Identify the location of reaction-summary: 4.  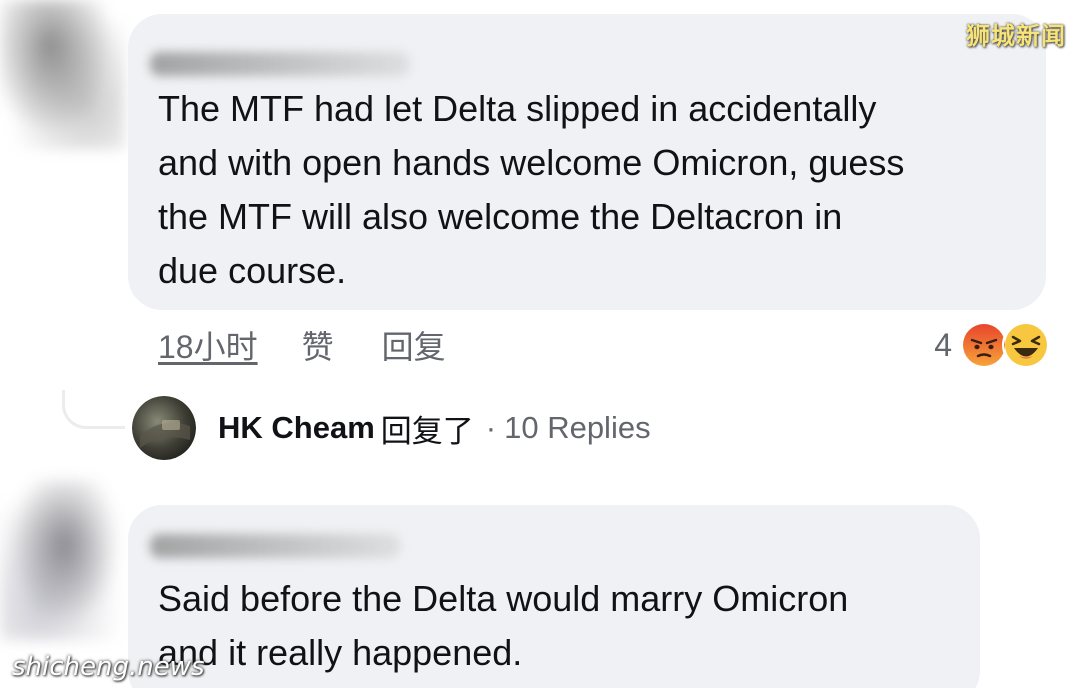
(992, 345).